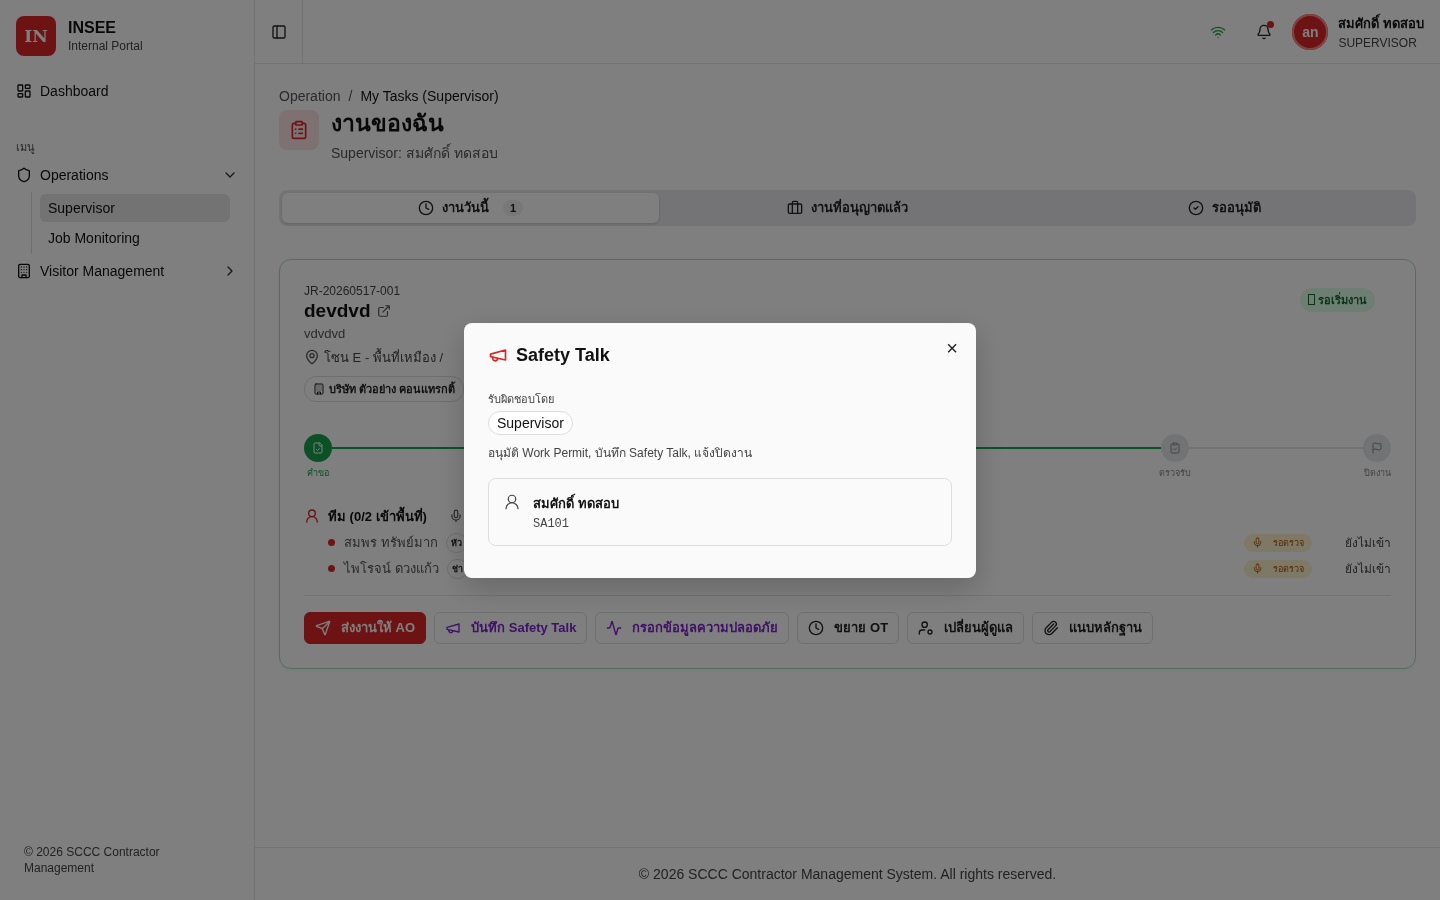 The height and width of the screenshot is (900, 1440). Describe the element at coordinates (325, 333) in the screenshot. I see `job-description: vdvdvd` at that location.